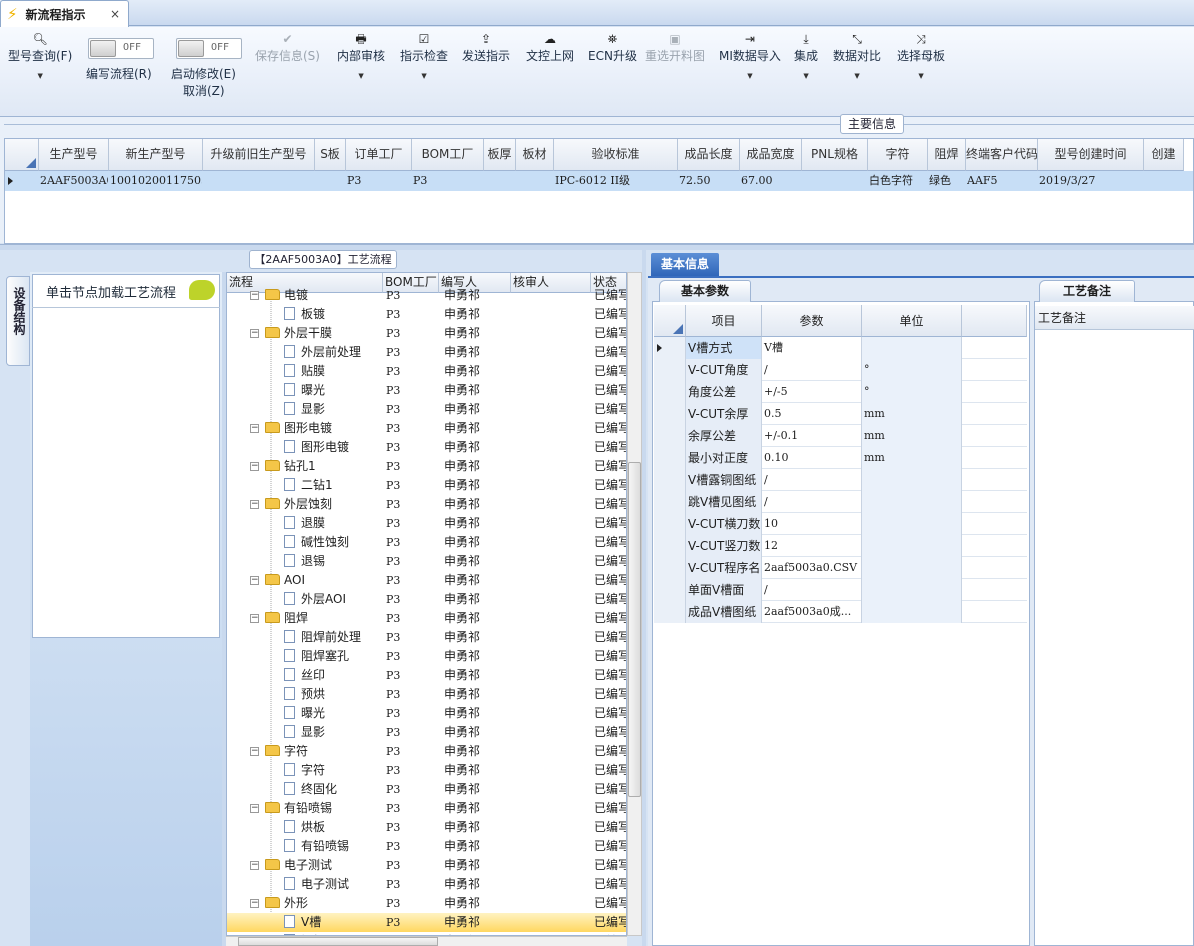  What do you see at coordinates (156, 181) in the screenshot?
I see `table-cell: 10010200117505` at bounding box center [156, 181].